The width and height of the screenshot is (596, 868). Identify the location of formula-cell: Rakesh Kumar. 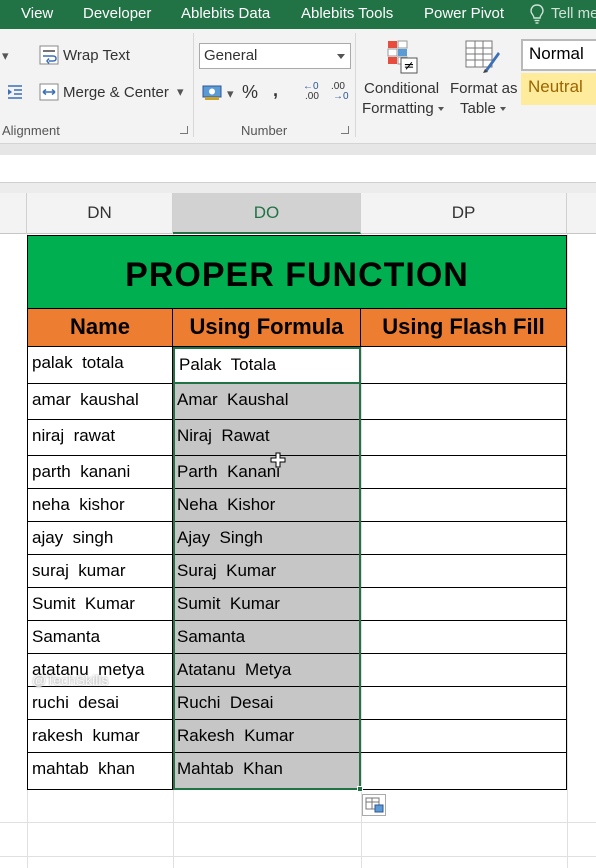
(267, 736).